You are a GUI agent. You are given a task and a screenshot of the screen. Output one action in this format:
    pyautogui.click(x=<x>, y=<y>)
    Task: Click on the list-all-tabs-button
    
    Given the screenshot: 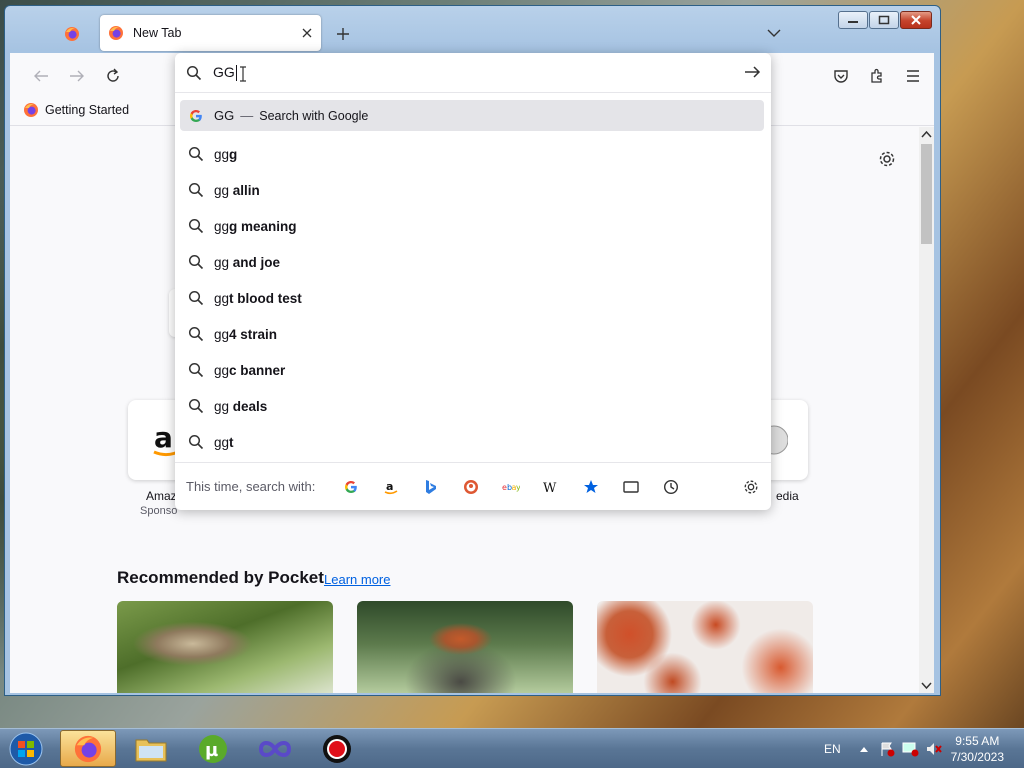 What is the action you would take?
    pyautogui.click(x=774, y=33)
    